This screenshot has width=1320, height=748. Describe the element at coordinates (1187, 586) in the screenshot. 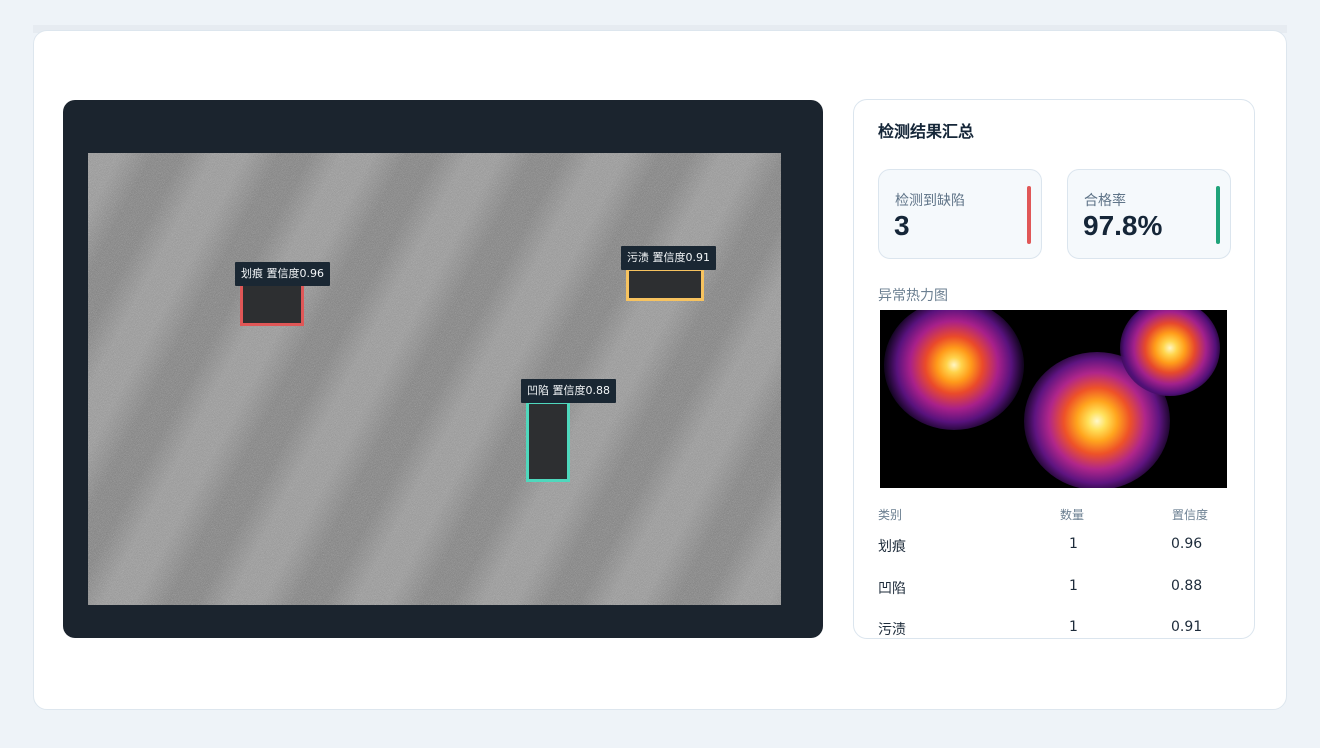

I see `row-2-confidence: 0.88` at that location.